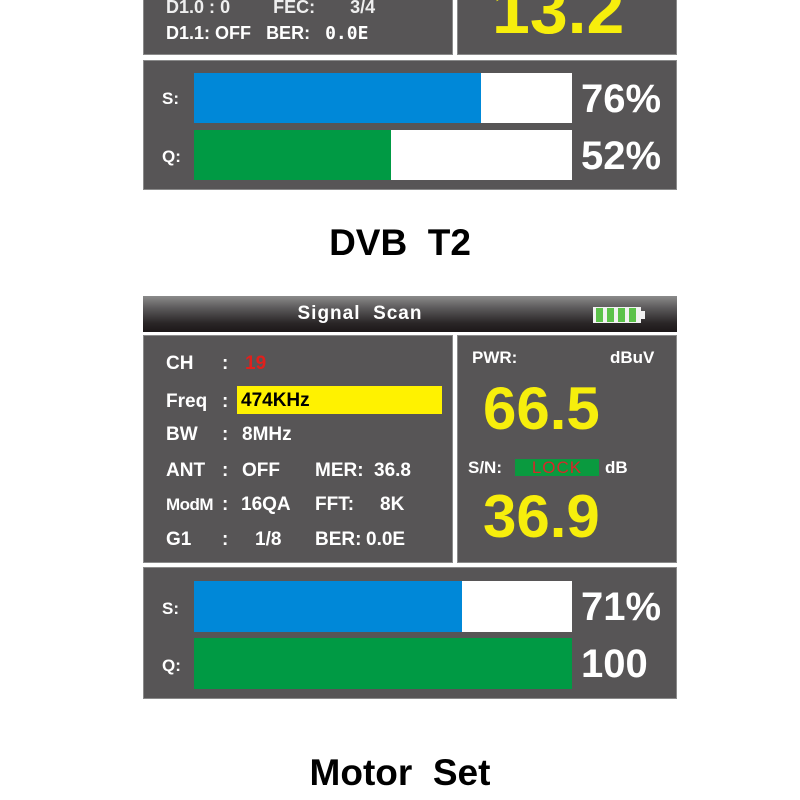 The image size is (800, 800). What do you see at coordinates (485, 467) in the screenshot?
I see `sn-label: S/N:` at bounding box center [485, 467].